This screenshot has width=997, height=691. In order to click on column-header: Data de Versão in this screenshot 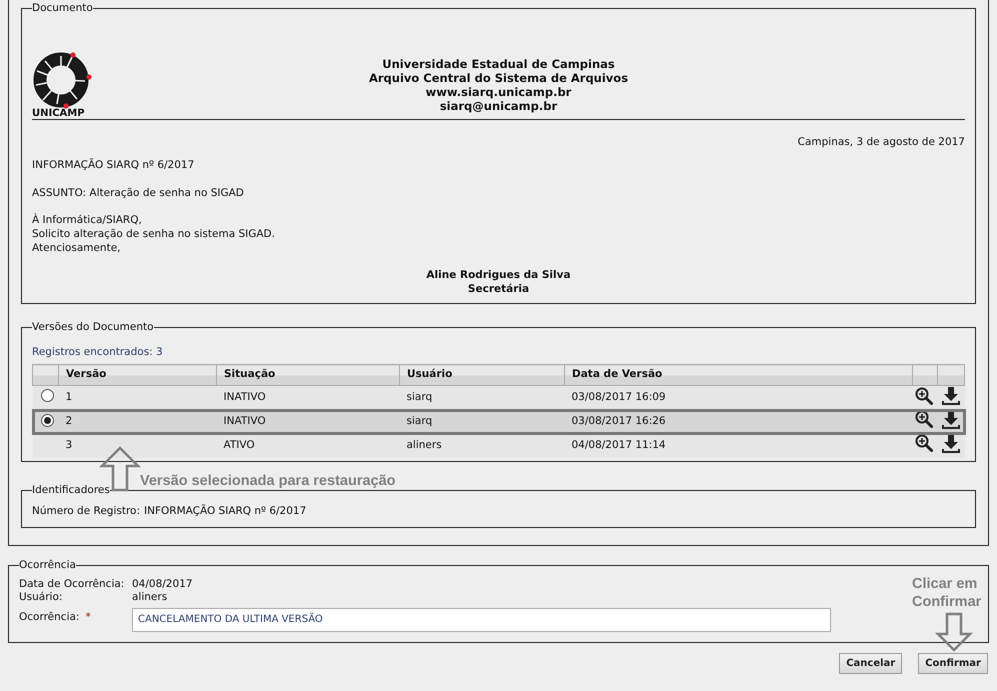, I will do `click(738, 375)`.